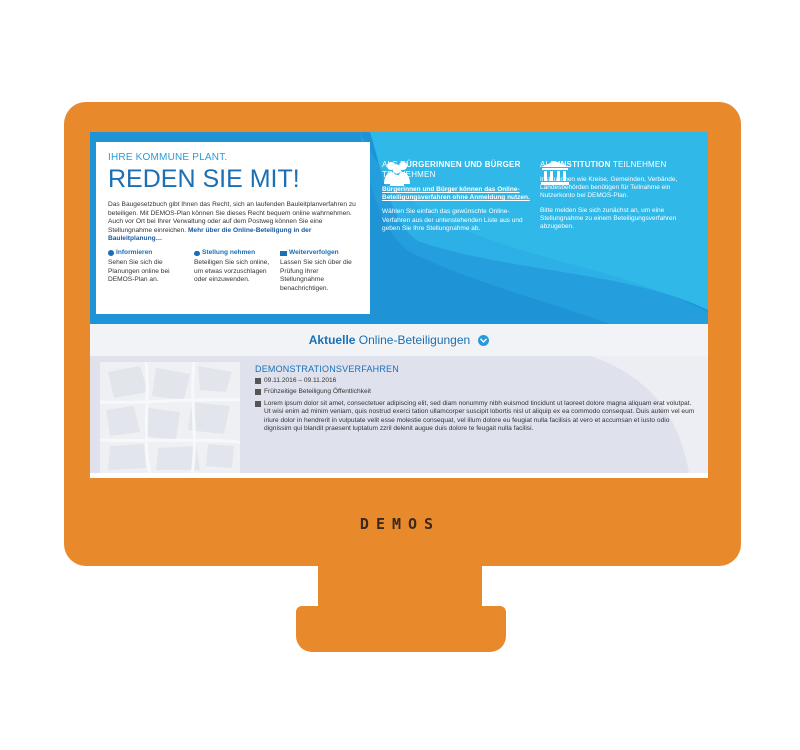 The image size is (800, 750). What do you see at coordinates (555, 173) in the screenshot?
I see `building-icon` at bounding box center [555, 173].